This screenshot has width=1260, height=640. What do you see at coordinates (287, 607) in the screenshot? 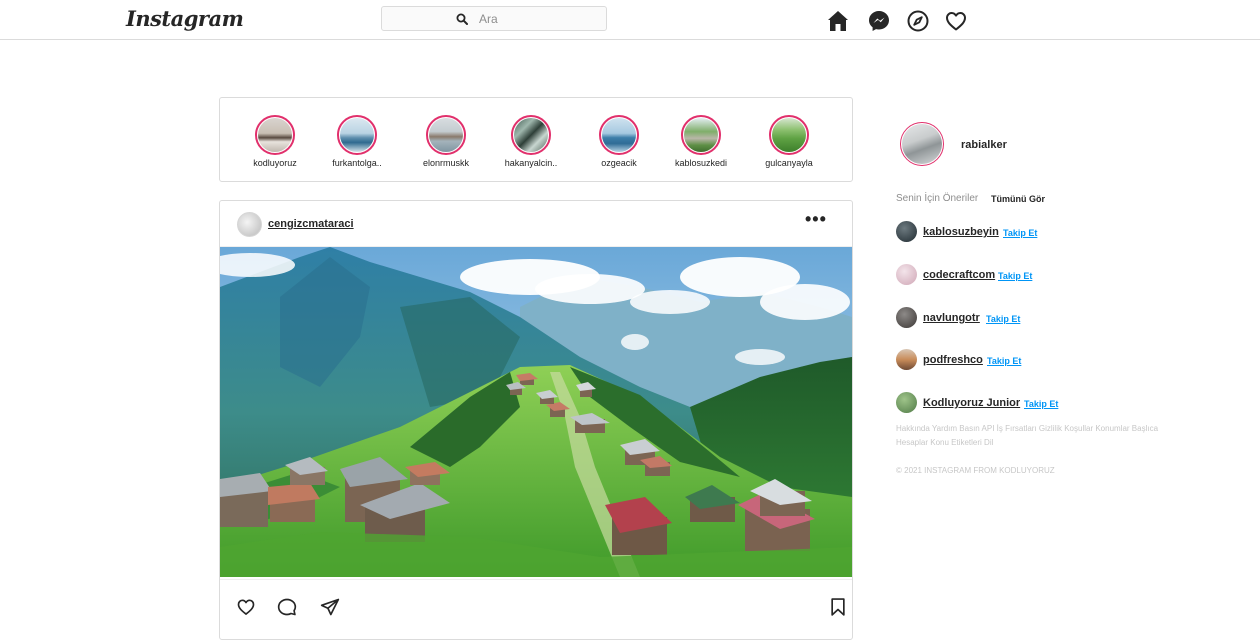
I see `comment-icon` at bounding box center [287, 607].